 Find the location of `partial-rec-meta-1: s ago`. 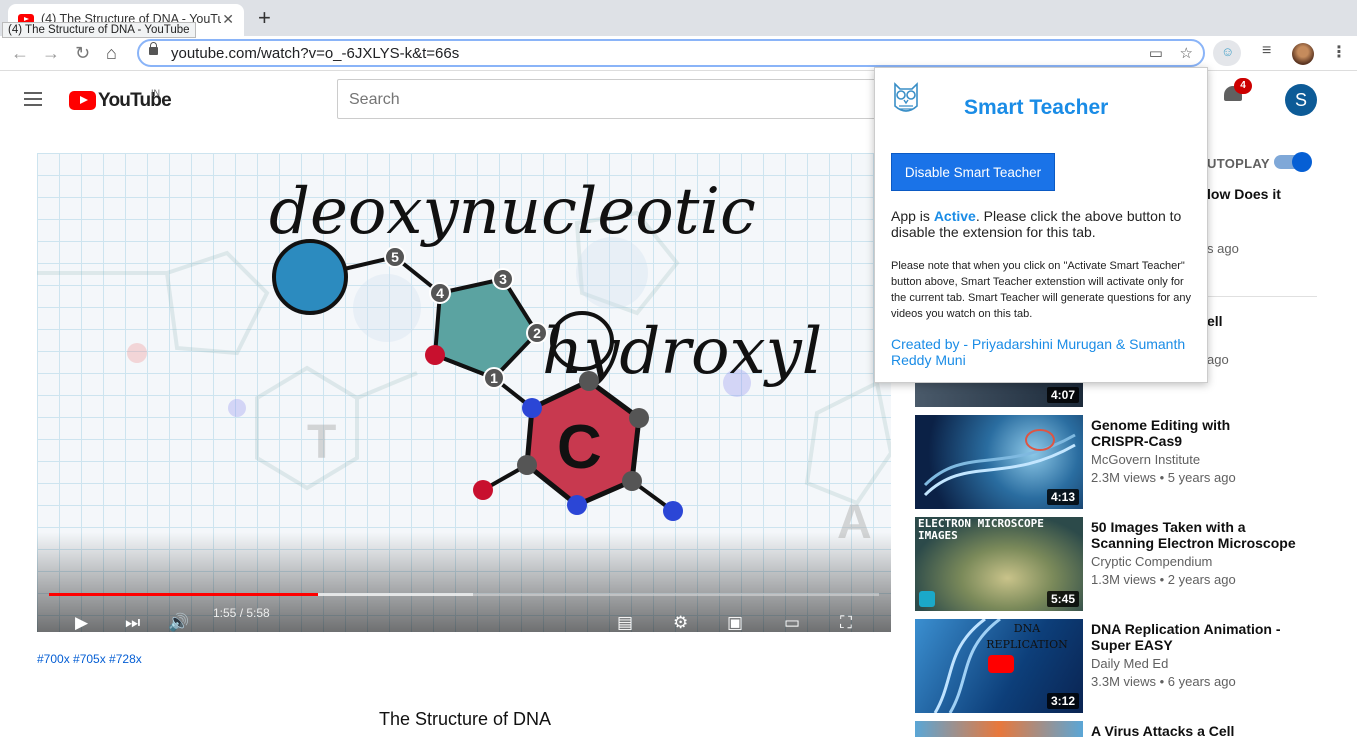

partial-rec-meta-1: s ago is located at coordinates (1223, 248).